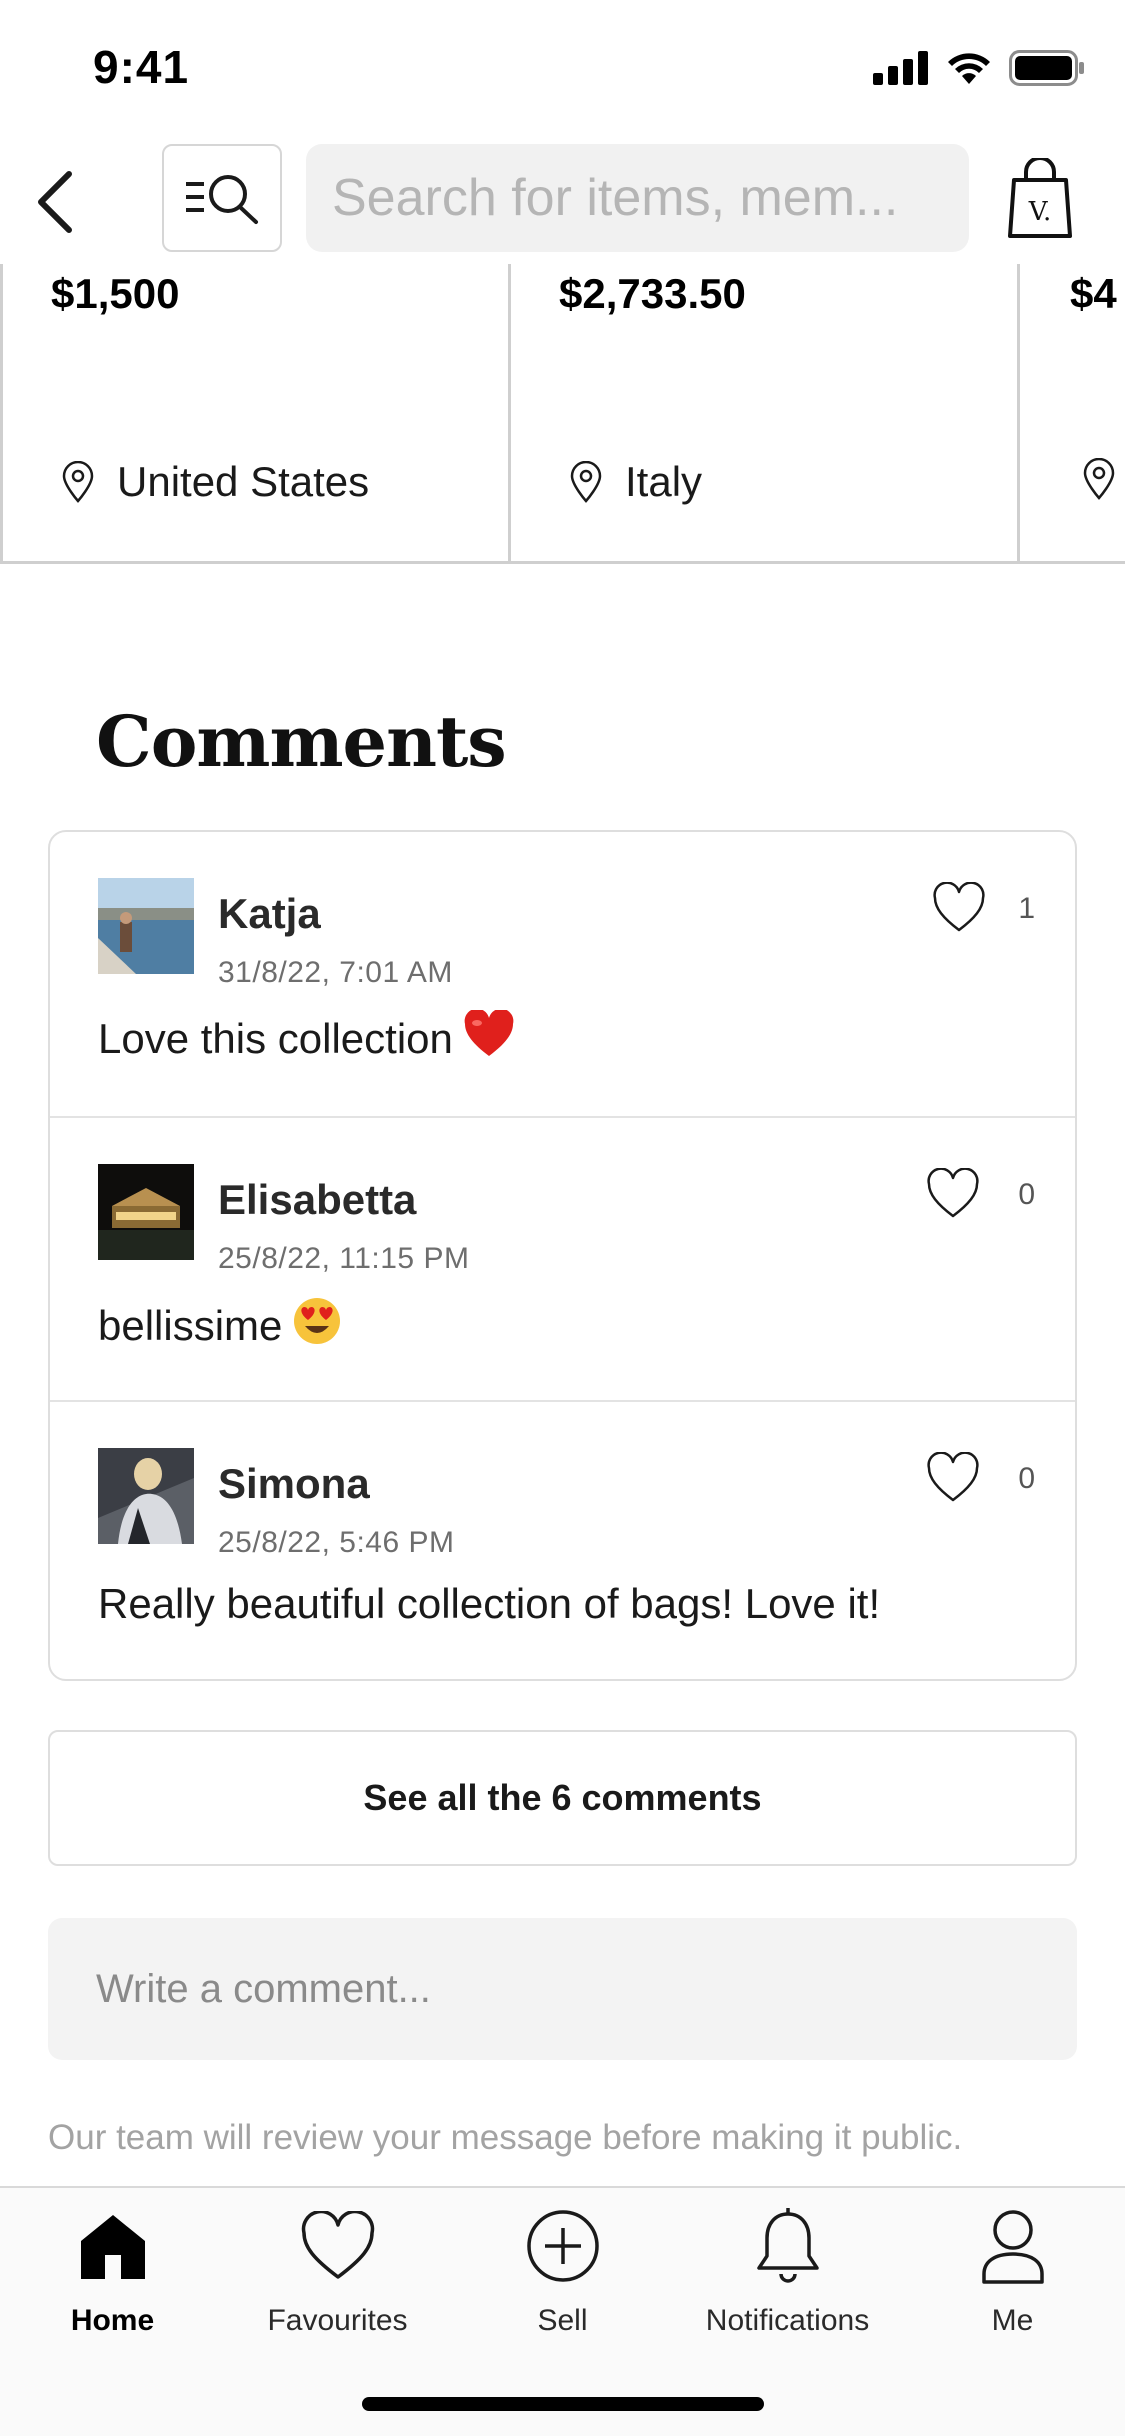  What do you see at coordinates (1026, 908) in the screenshot?
I see `like-count: 1` at bounding box center [1026, 908].